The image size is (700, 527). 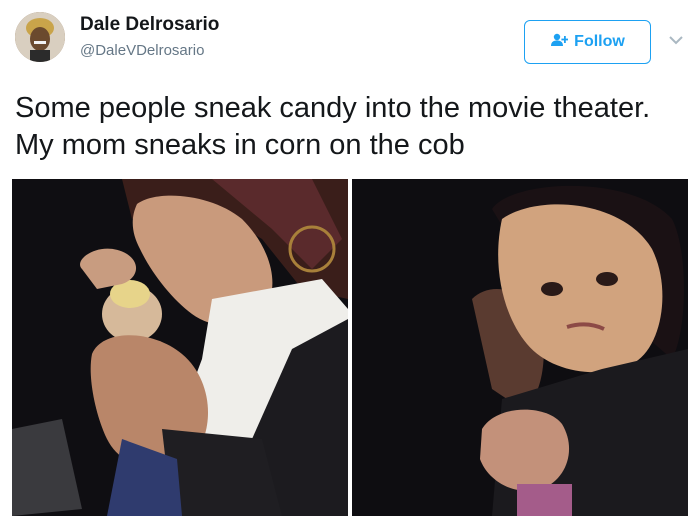 I want to click on user-info: Dale Delrosario @DaleVDelrosario, so click(x=149, y=37).